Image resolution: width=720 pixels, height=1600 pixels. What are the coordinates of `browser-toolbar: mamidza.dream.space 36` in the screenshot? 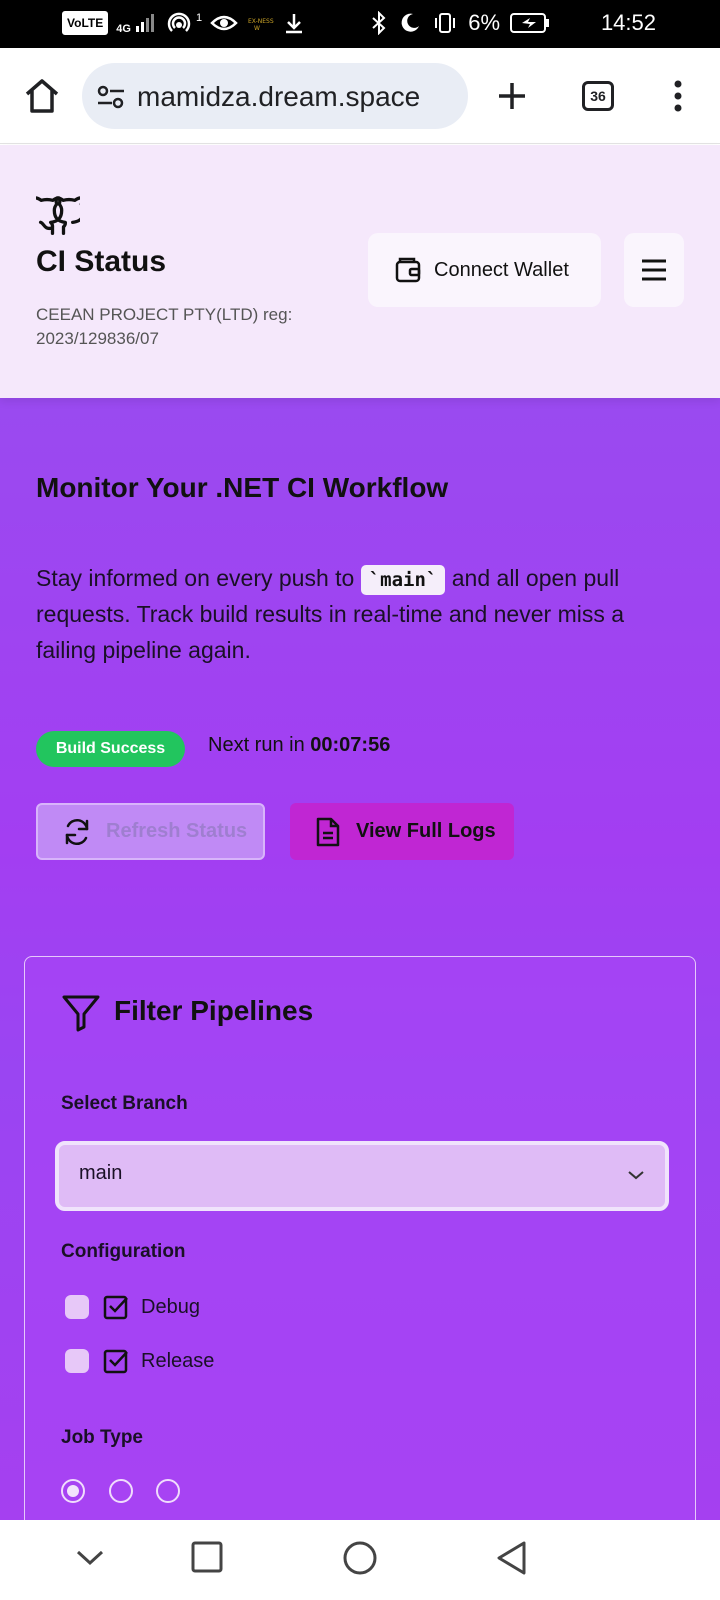 It's located at (360, 96).